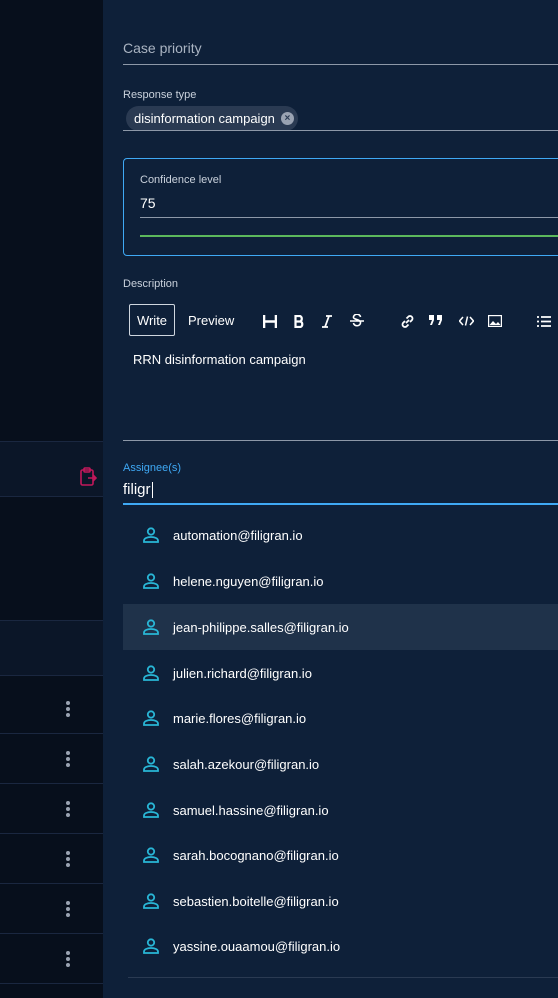  I want to click on bold-icon, so click(299, 321).